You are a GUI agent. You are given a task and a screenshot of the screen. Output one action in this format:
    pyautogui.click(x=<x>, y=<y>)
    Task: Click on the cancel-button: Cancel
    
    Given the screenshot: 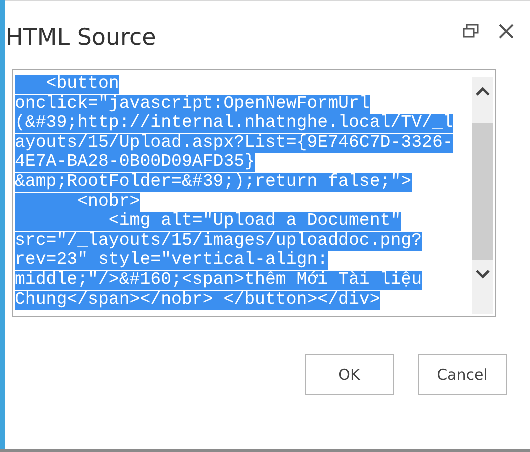 What is the action you would take?
    pyautogui.click(x=462, y=374)
    